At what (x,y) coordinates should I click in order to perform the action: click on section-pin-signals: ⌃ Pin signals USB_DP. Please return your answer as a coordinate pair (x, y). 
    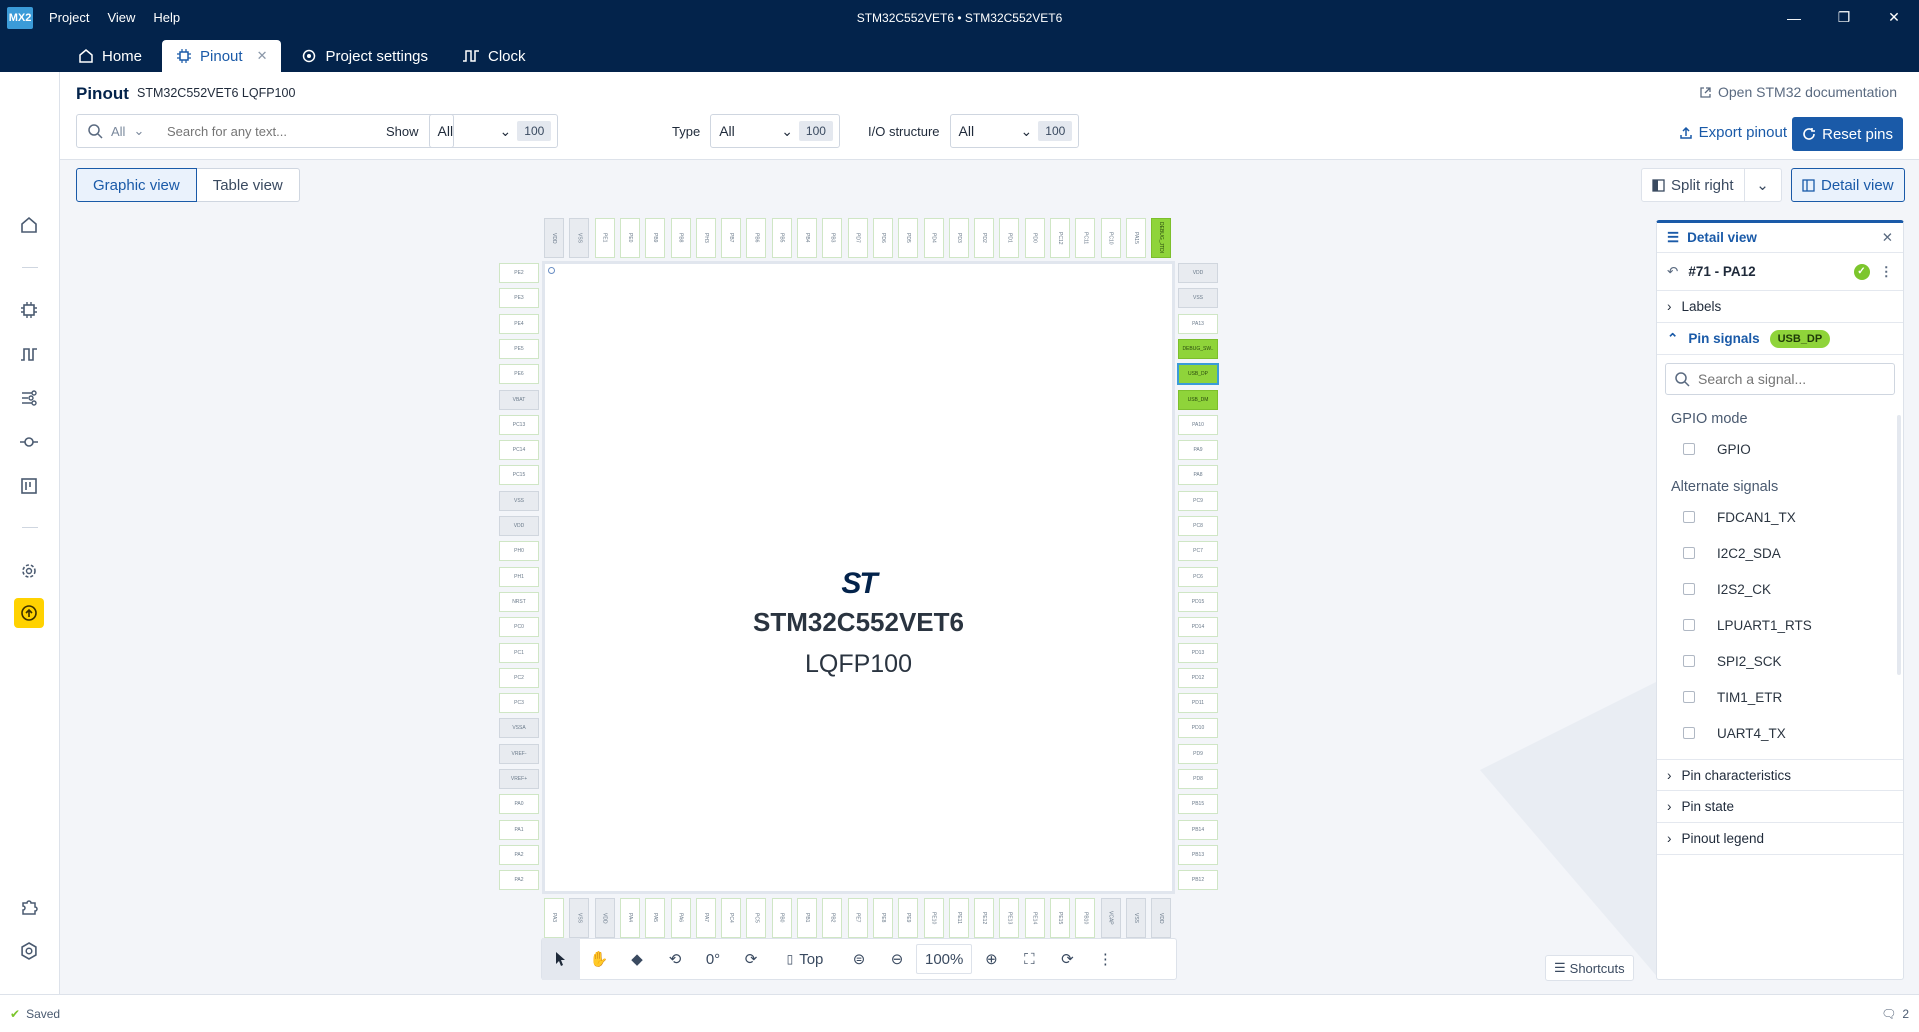
    Looking at the image, I should click on (1780, 339).